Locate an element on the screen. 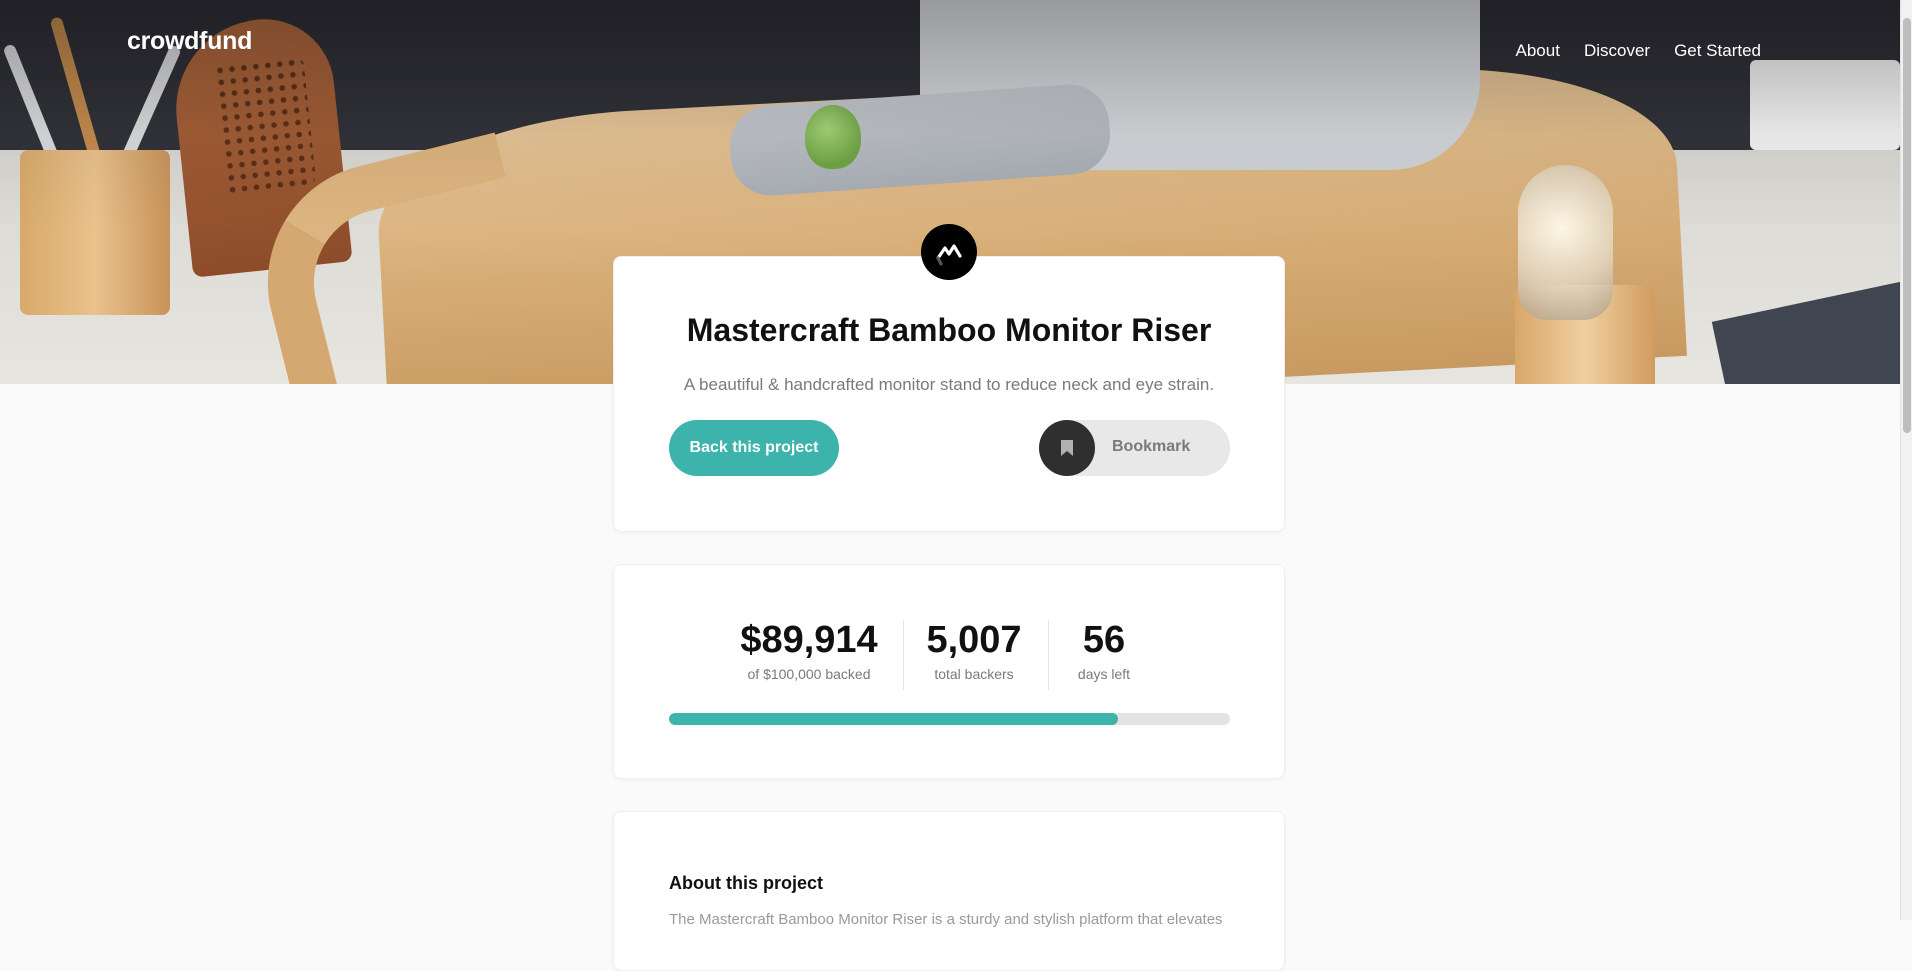 The image size is (1912, 971). days-left-label: days left is located at coordinates (1104, 673).